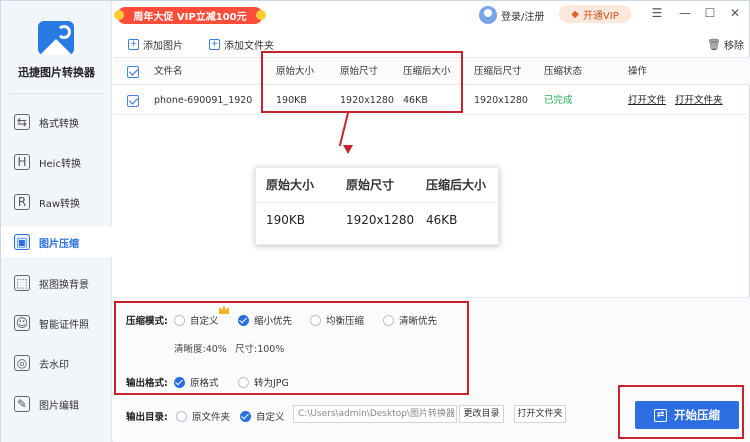 This screenshot has width=750, height=442. I want to click on sidebar-item-watermark: ◎ 去水印, so click(56, 363).